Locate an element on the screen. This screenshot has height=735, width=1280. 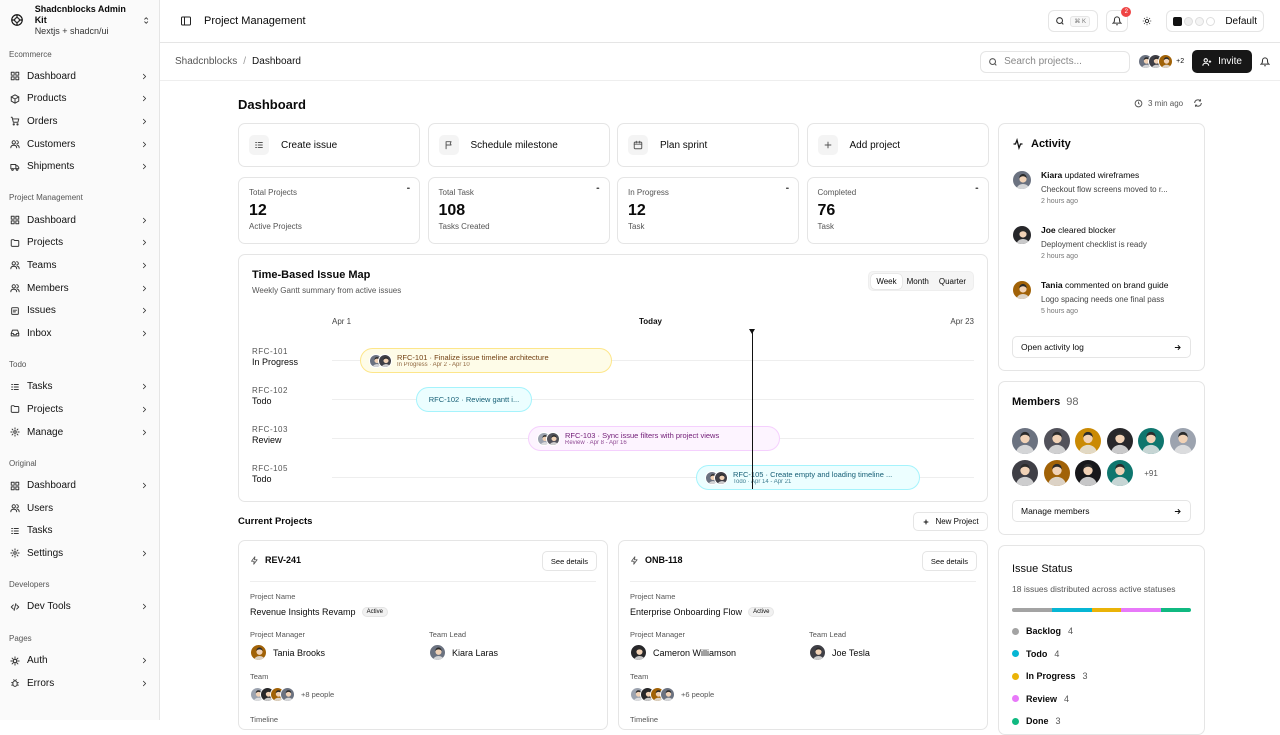
workspace-name: Shadcnblocks Admin Kit is located at coordinates (80, 14).